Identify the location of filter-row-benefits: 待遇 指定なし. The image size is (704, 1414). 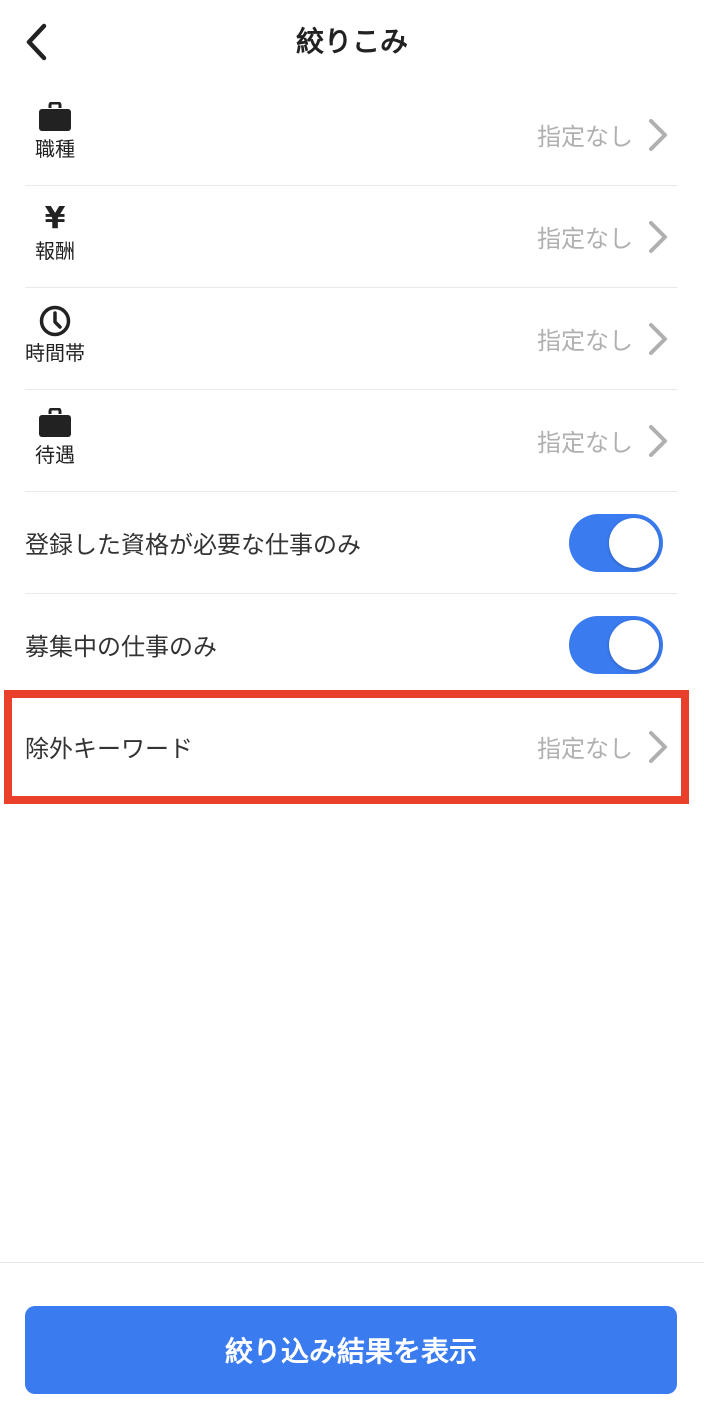
(351, 441).